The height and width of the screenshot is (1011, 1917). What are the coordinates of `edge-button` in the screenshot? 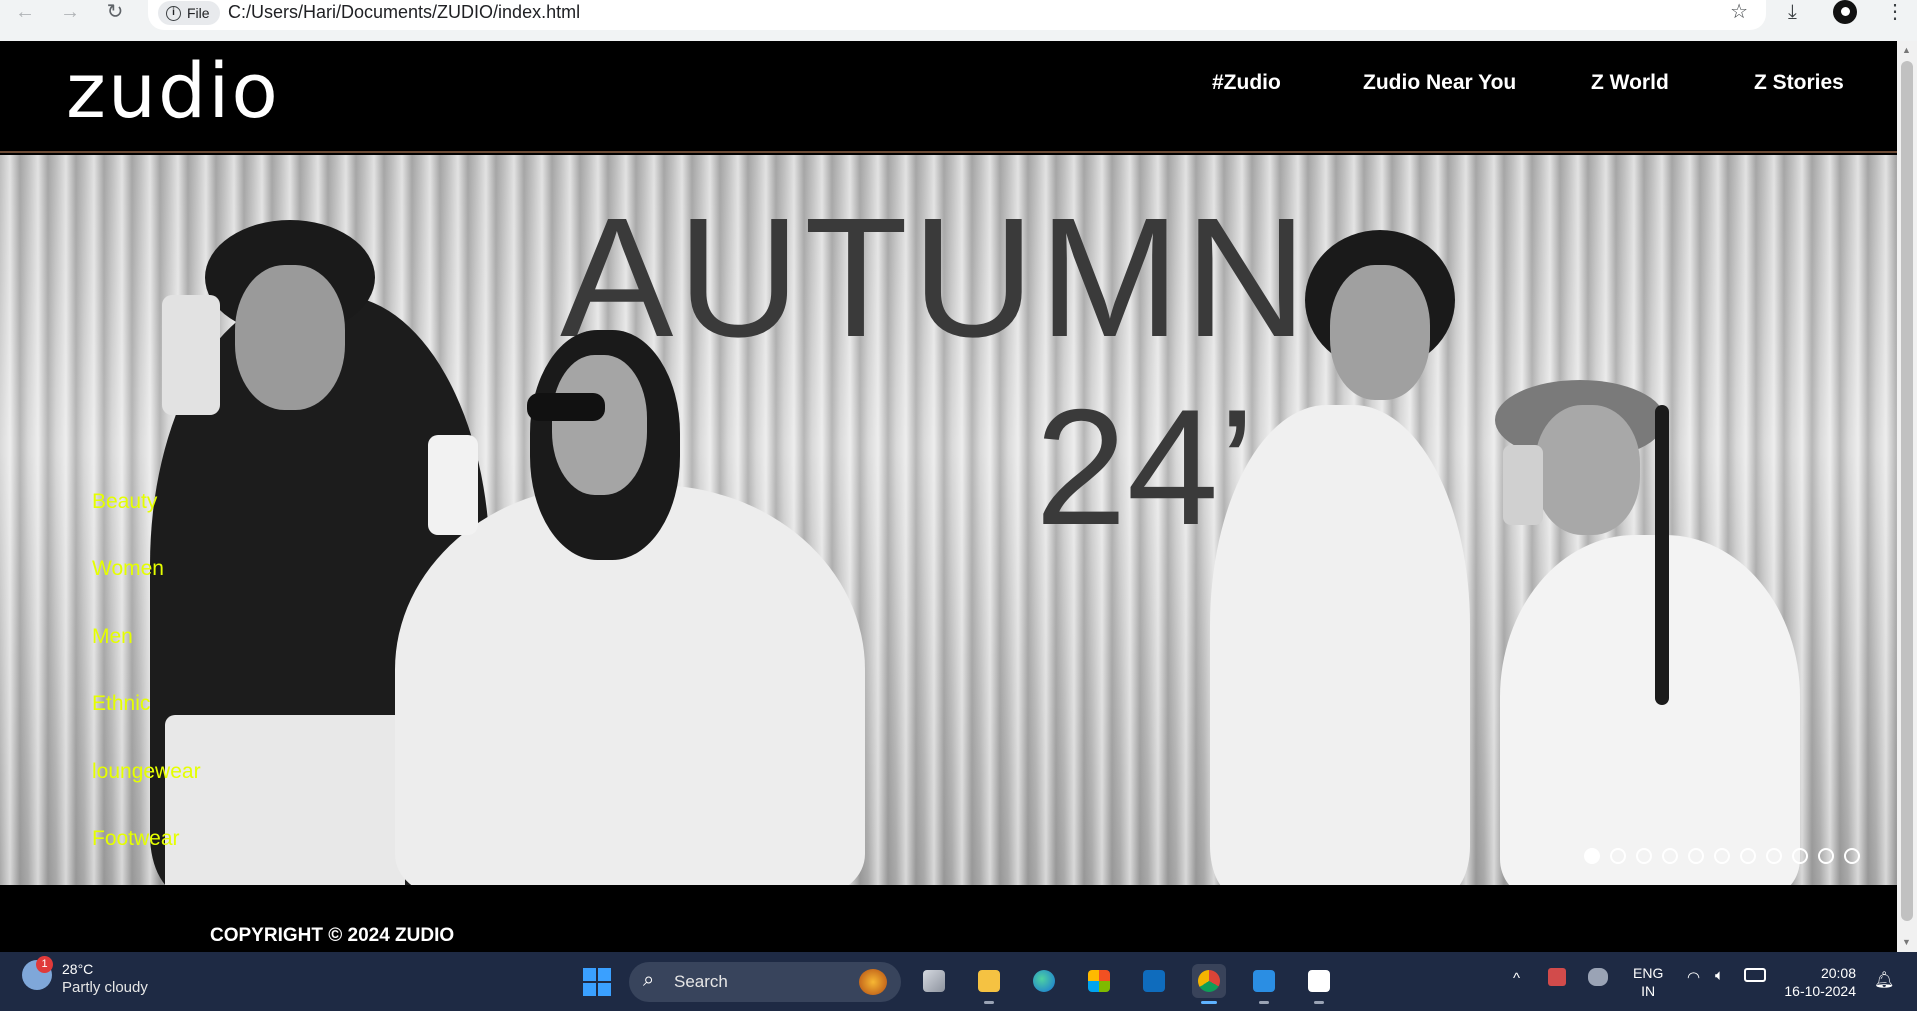 It's located at (1044, 981).